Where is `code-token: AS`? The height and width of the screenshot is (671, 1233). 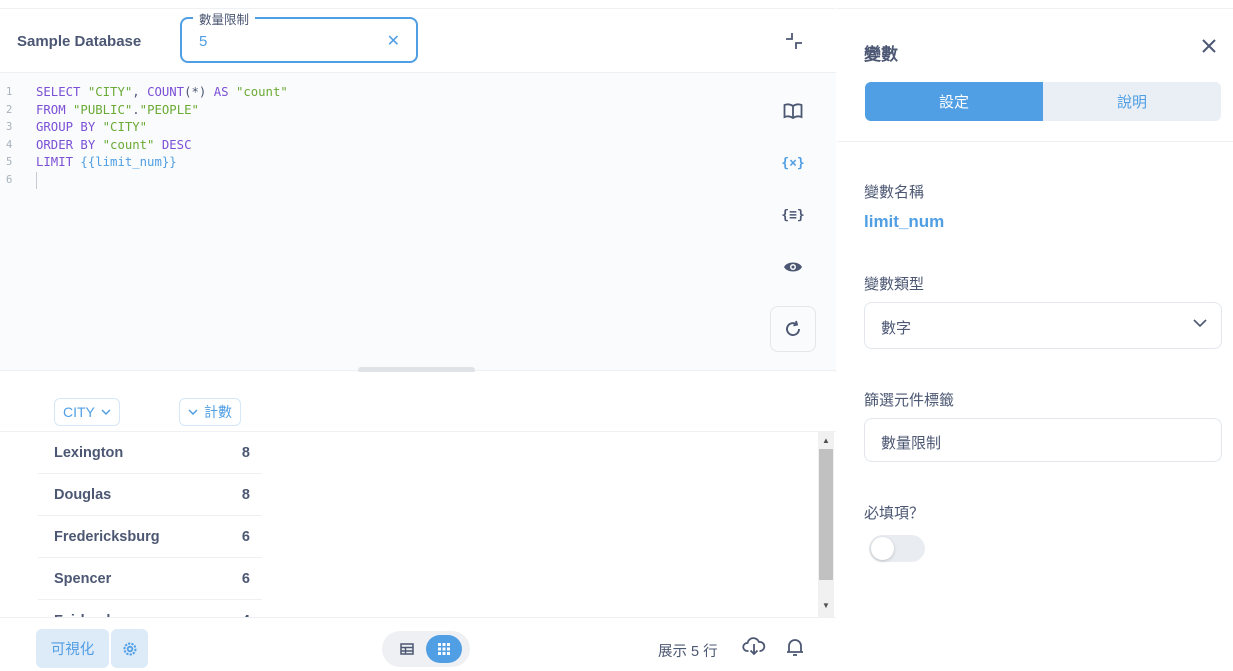
code-token: AS is located at coordinates (224, 92).